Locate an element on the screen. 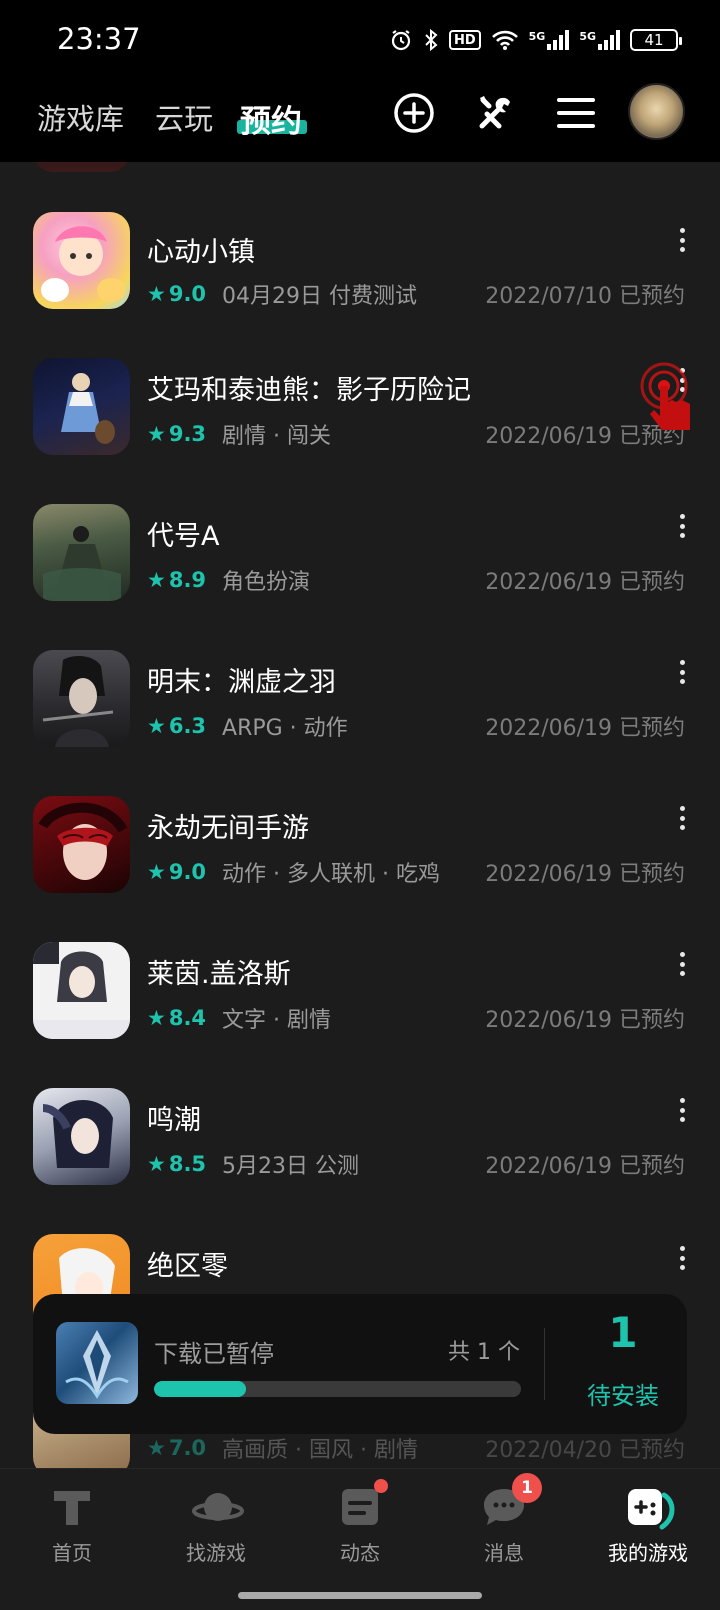 Image resolution: width=720 pixels, height=1610 pixels. game-meta: ★ 9.3 剧情 · 闯关 is located at coordinates (239, 434).